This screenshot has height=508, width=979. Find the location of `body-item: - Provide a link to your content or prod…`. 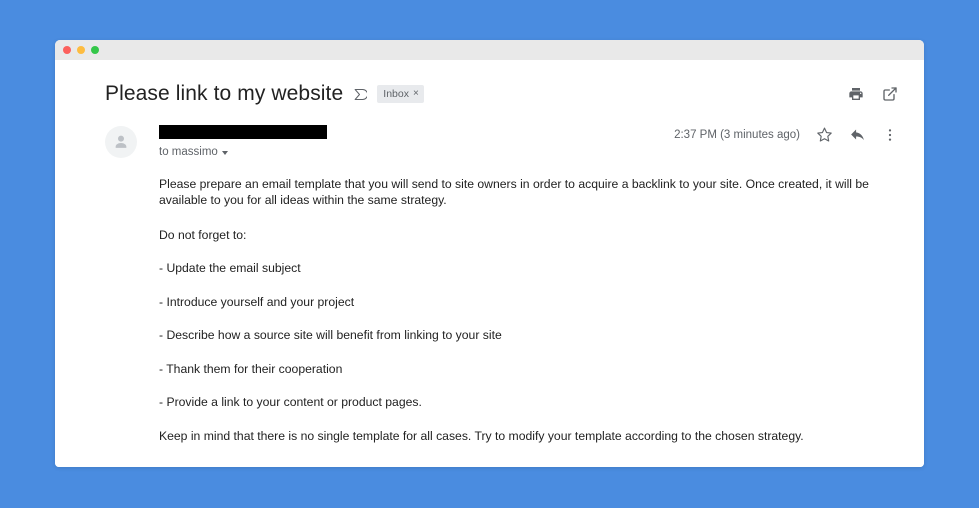

body-item: - Provide a link to your content or prod… is located at coordinates (290, 402).